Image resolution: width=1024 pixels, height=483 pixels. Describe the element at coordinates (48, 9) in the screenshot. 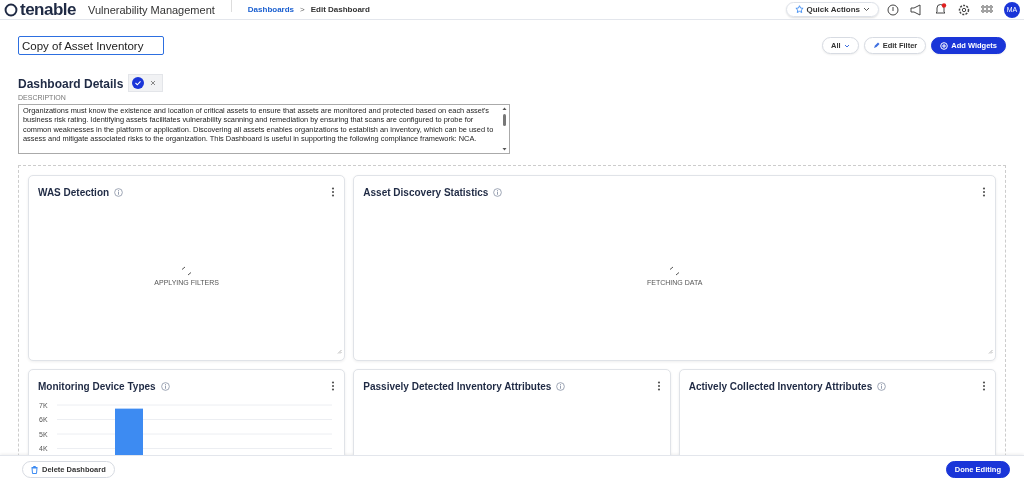

I see `logo-text: tenable` at that location.